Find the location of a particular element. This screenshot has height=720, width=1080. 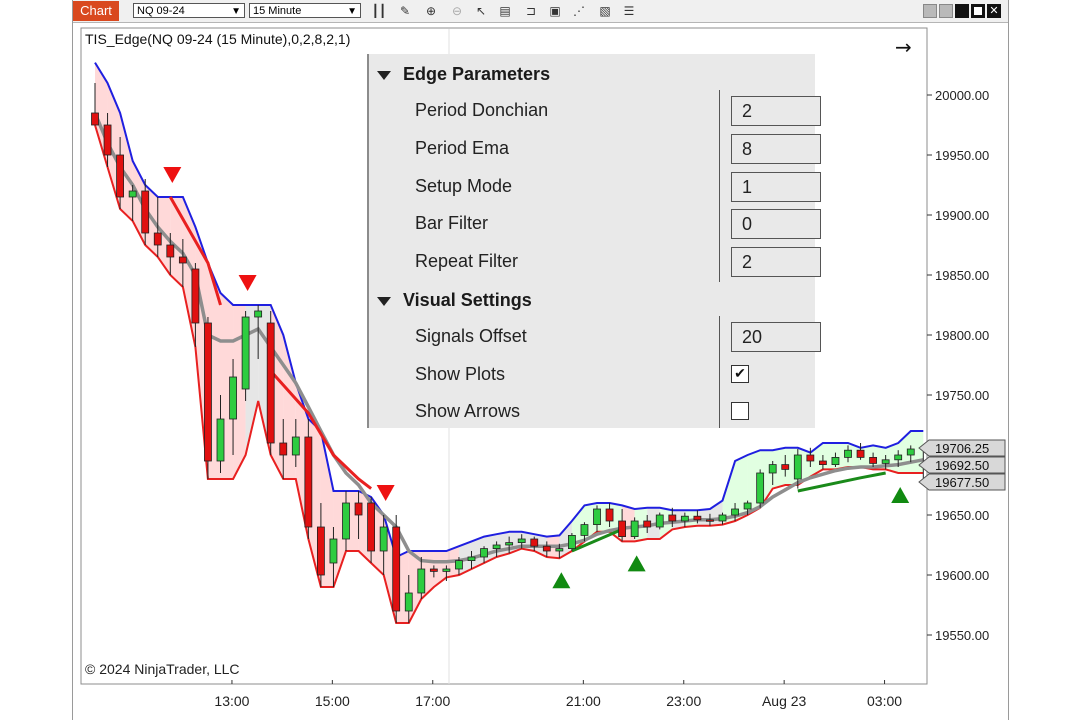

y-tick-label: 20000.00 is located at coordinates (962, 95).